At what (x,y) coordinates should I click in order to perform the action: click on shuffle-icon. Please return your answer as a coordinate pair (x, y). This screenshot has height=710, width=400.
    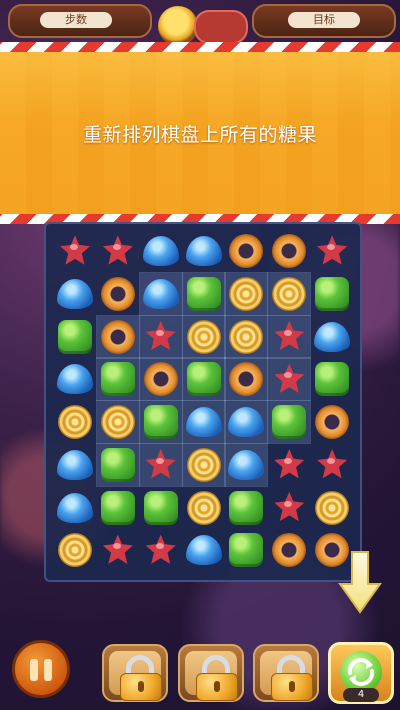
    Looking at the image, I should click on (361, 672).